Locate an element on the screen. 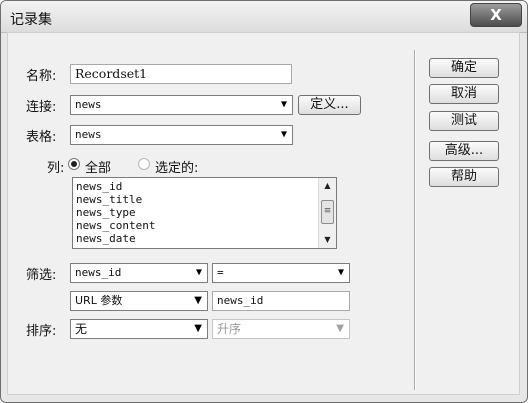 Image resolution: width=528 pixels, height=403 pixels. list-item: news_id is located at coordinates (99, 186).